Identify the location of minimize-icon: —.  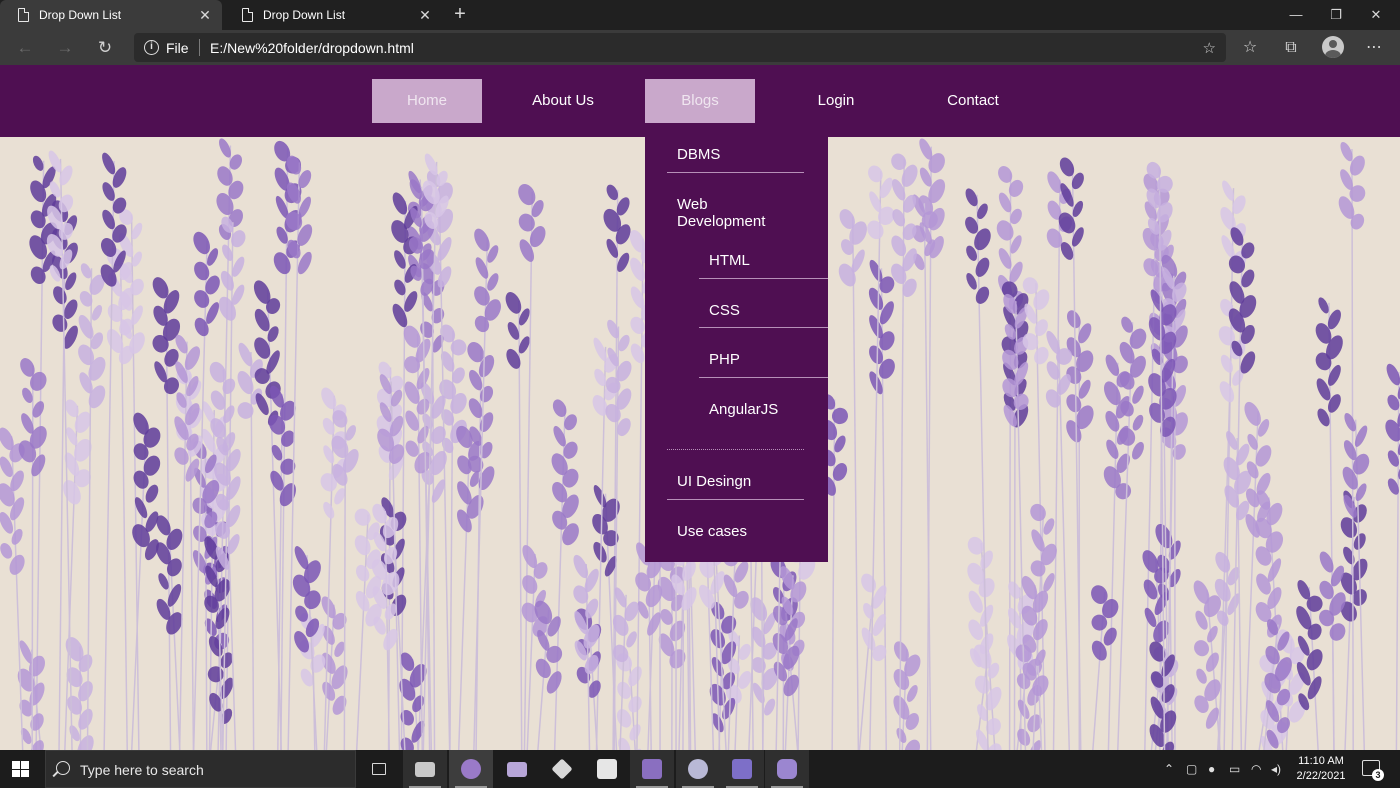
(1296, 15).